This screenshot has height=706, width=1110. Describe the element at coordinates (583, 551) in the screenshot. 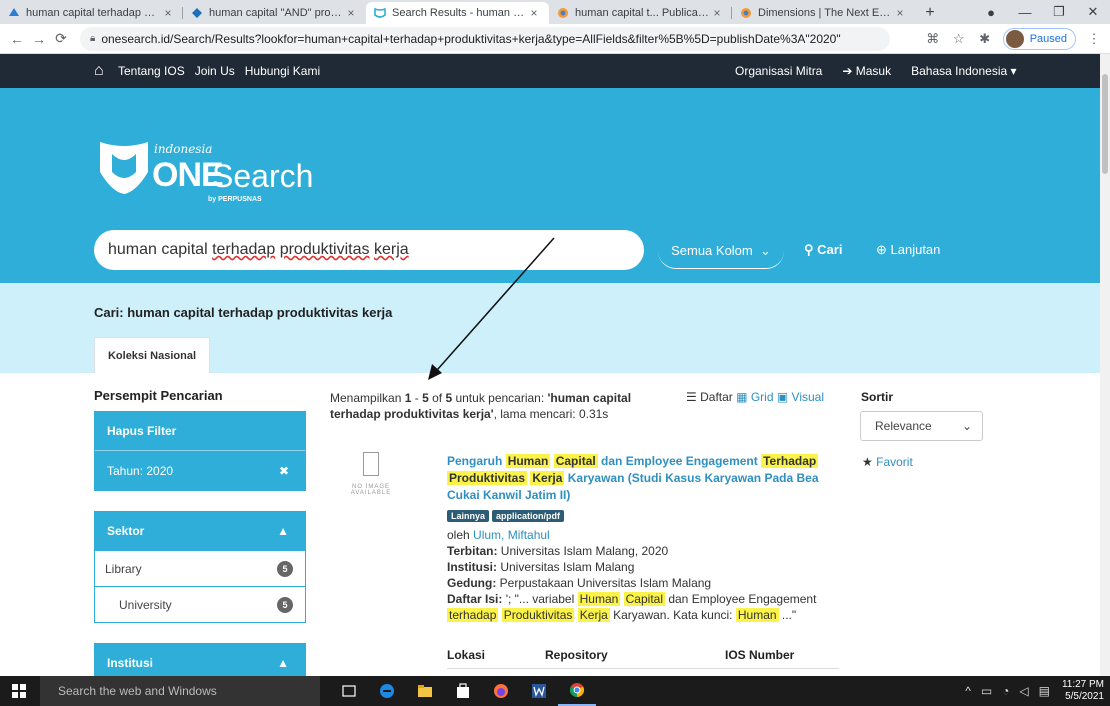

I see `detail-value: Universitas Islam Malang, 2020` at that location.